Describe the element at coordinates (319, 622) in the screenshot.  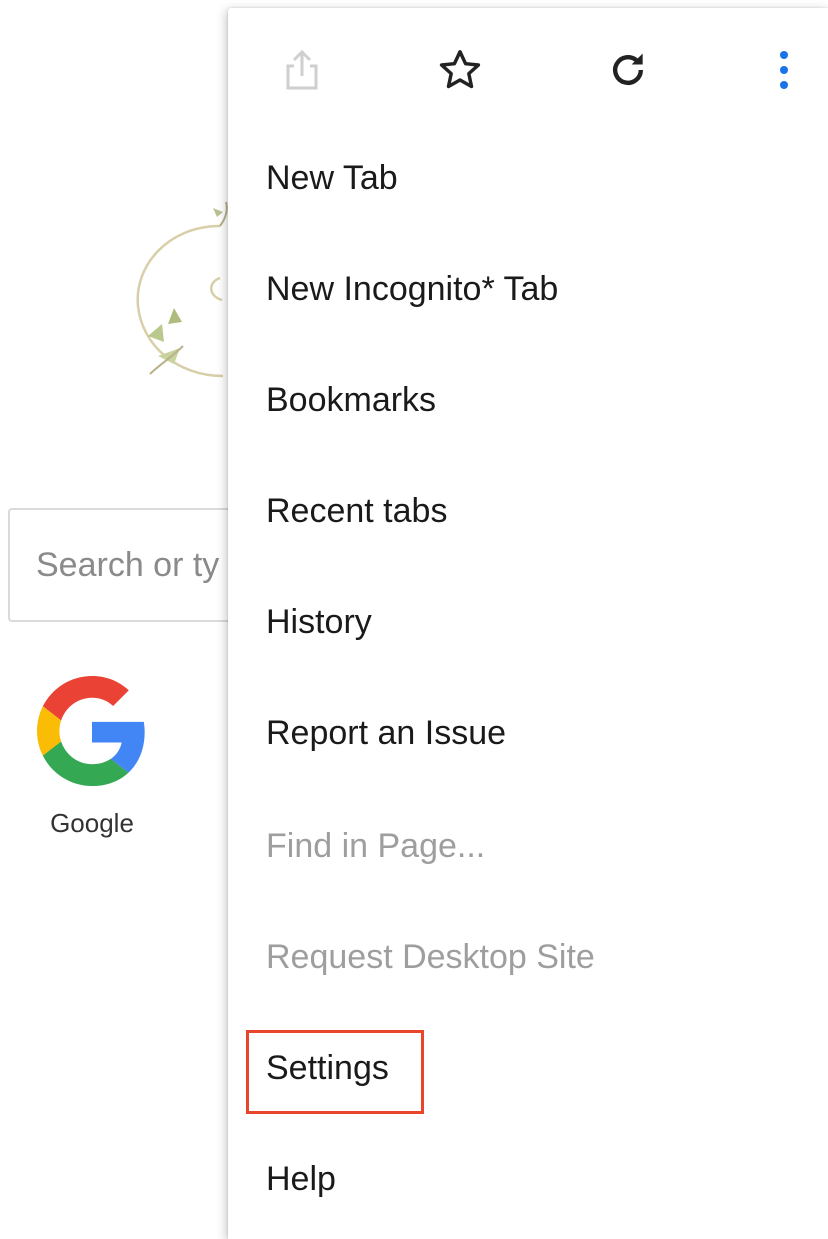
I see `menu-item-history: History` at that location.